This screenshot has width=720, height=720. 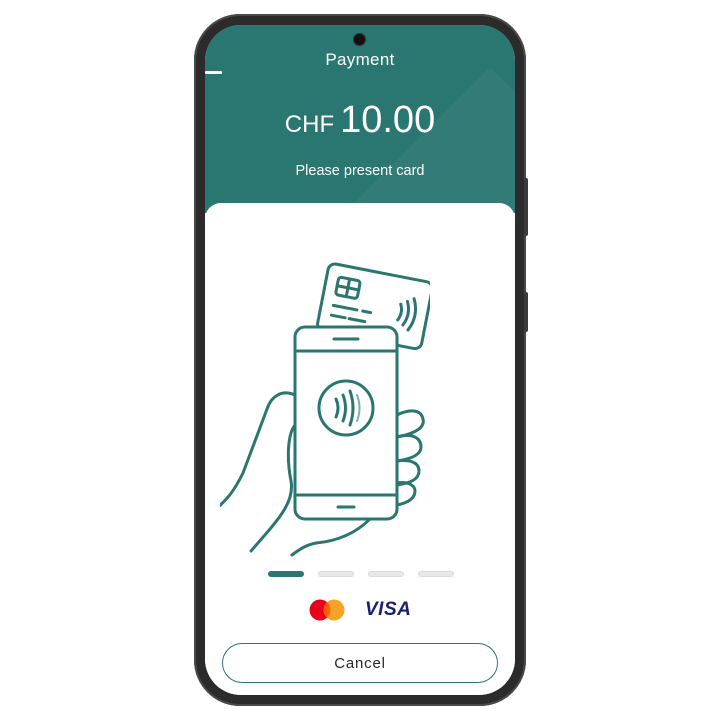 I want to click on volume-button, so click(x=526, y=312).